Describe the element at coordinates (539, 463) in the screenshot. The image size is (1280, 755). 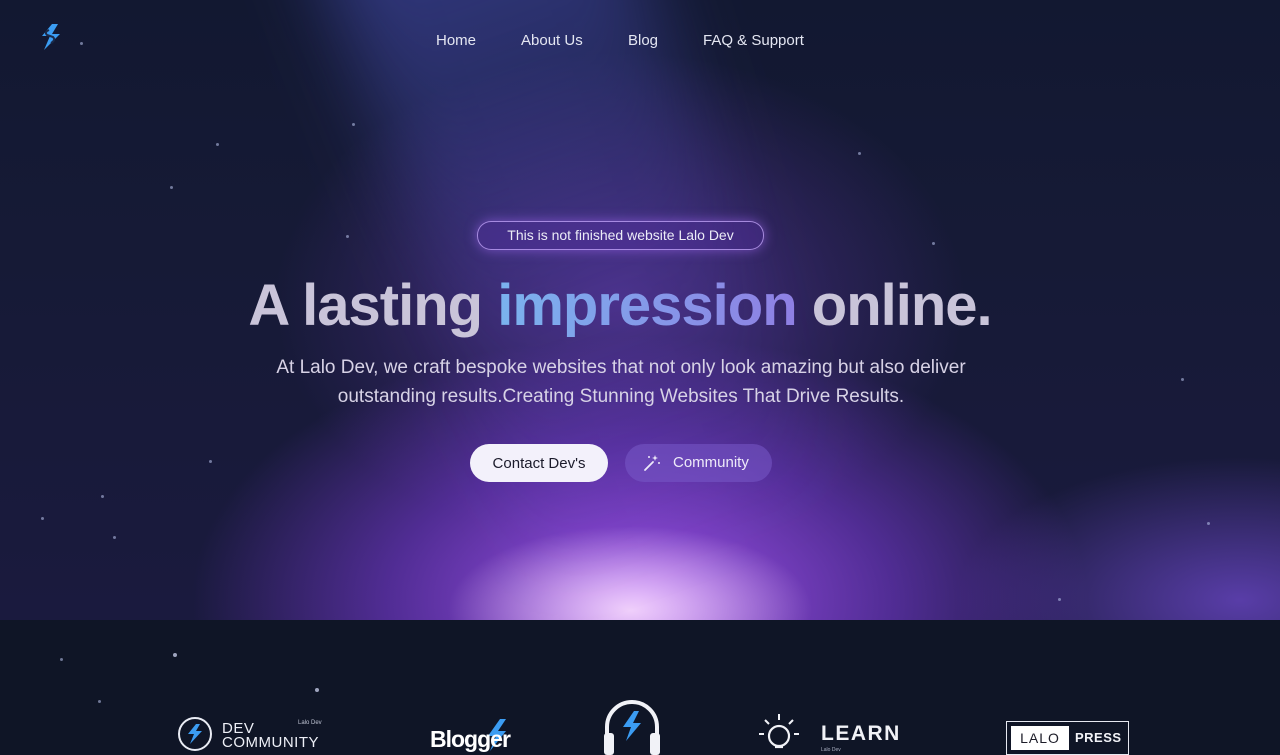
I see `contact-devs-button: Contact Dev's` at that location.